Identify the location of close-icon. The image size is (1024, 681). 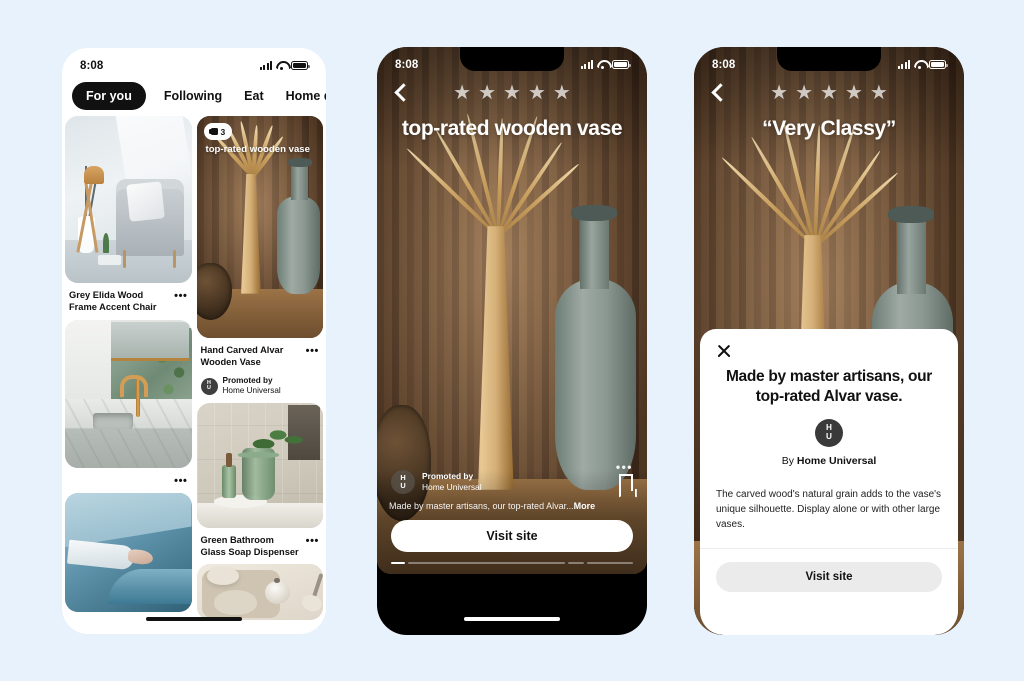
(724, 351).